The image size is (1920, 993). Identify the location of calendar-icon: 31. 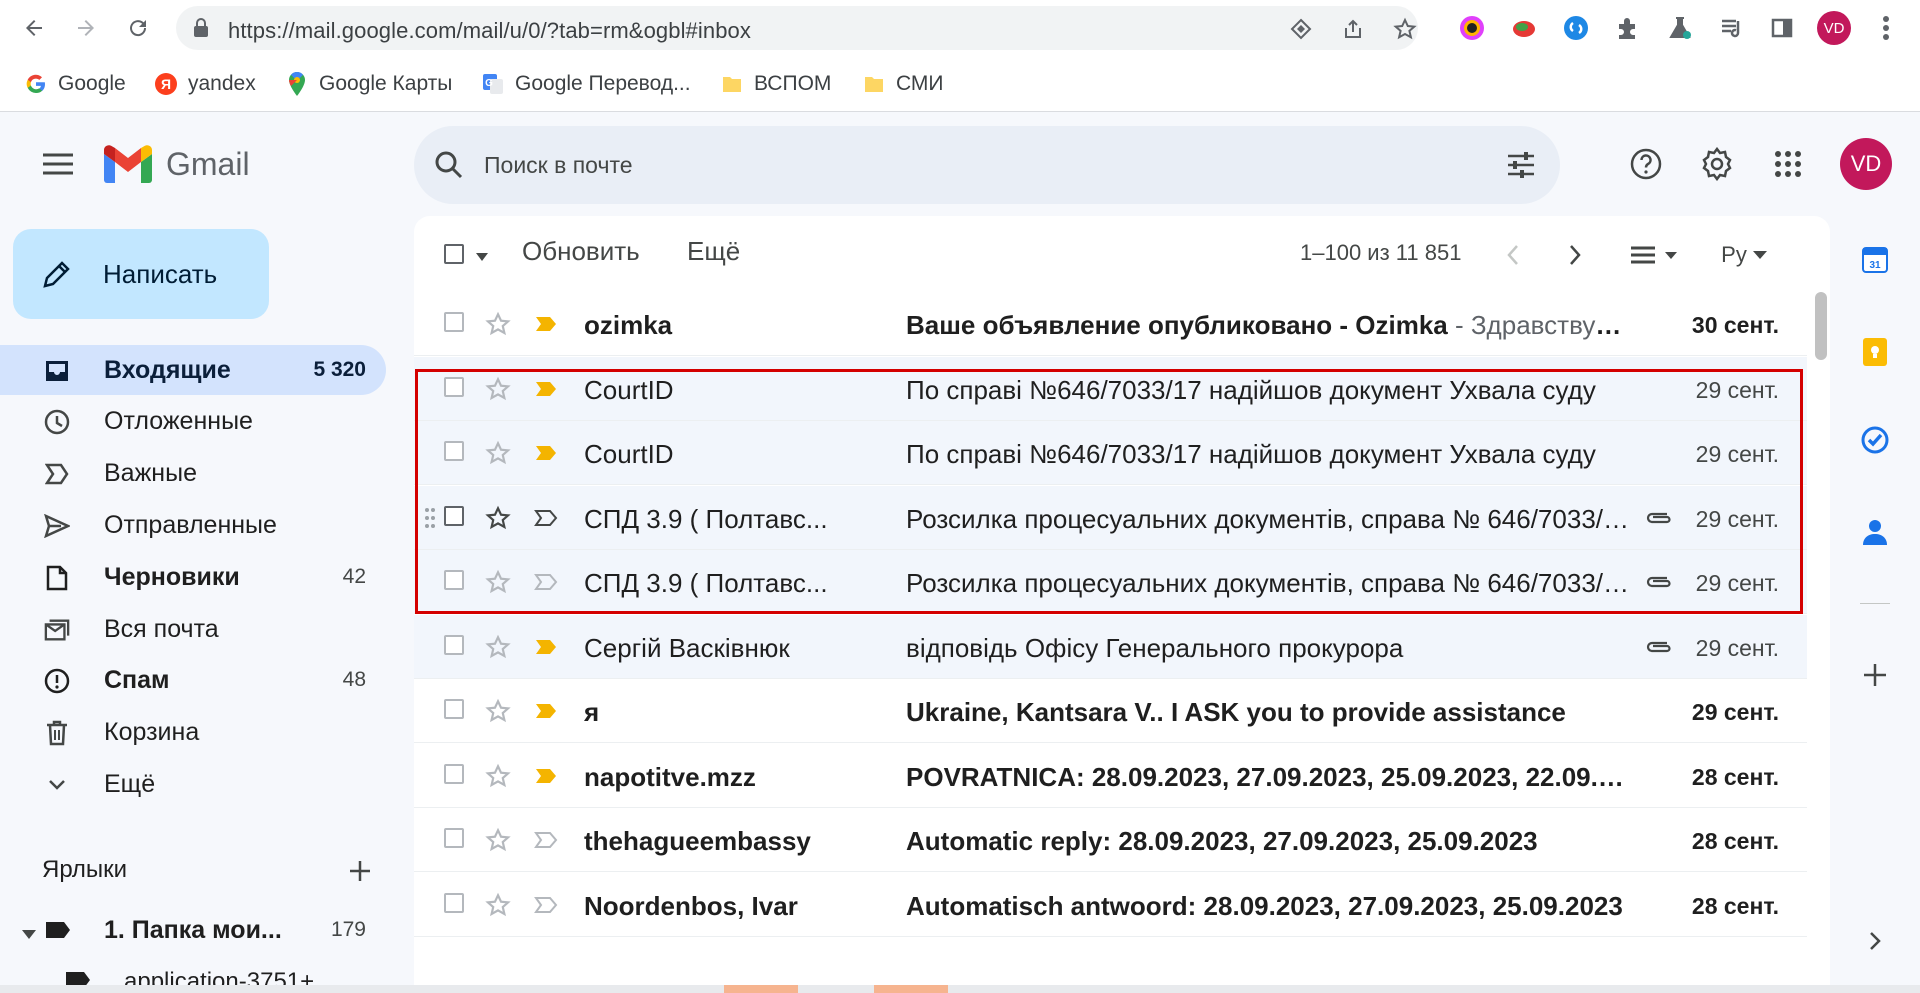
(1875, 260).